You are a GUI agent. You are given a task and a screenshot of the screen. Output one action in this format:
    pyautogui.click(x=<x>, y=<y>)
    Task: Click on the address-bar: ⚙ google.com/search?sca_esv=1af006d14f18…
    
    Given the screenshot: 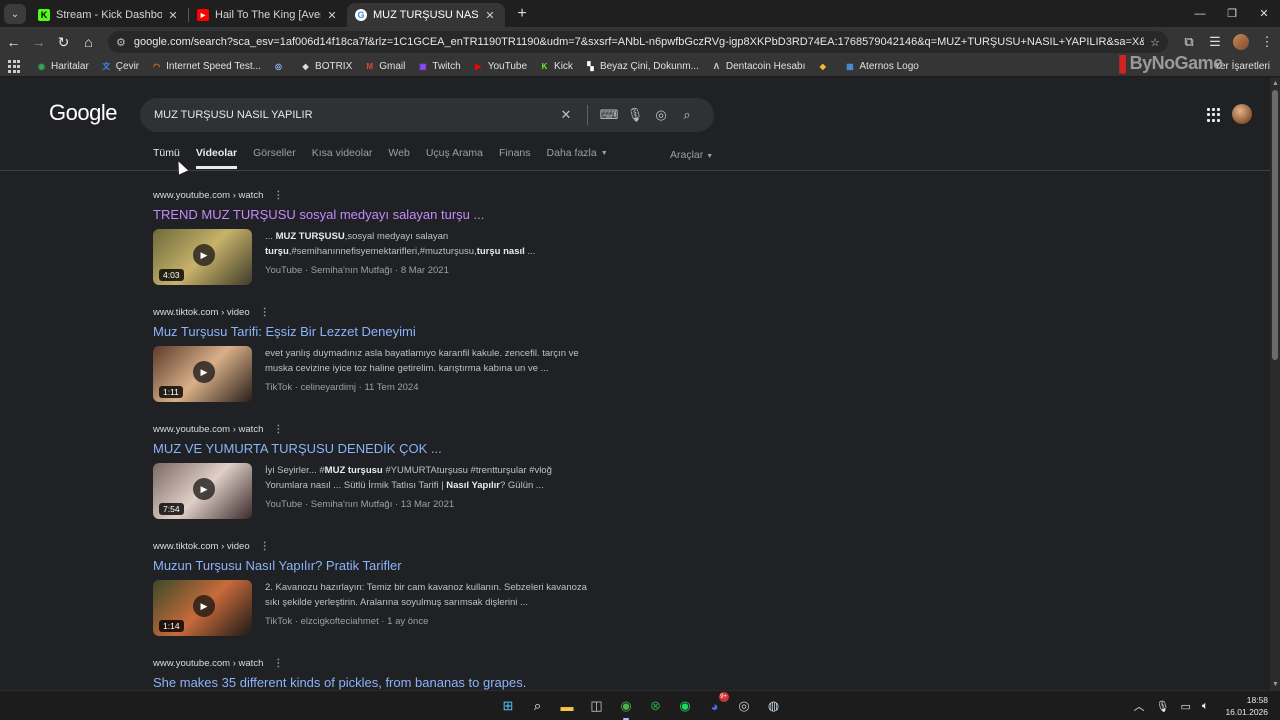 What is the action you would take?
    pyautogui.click(x=638, y=42)
    